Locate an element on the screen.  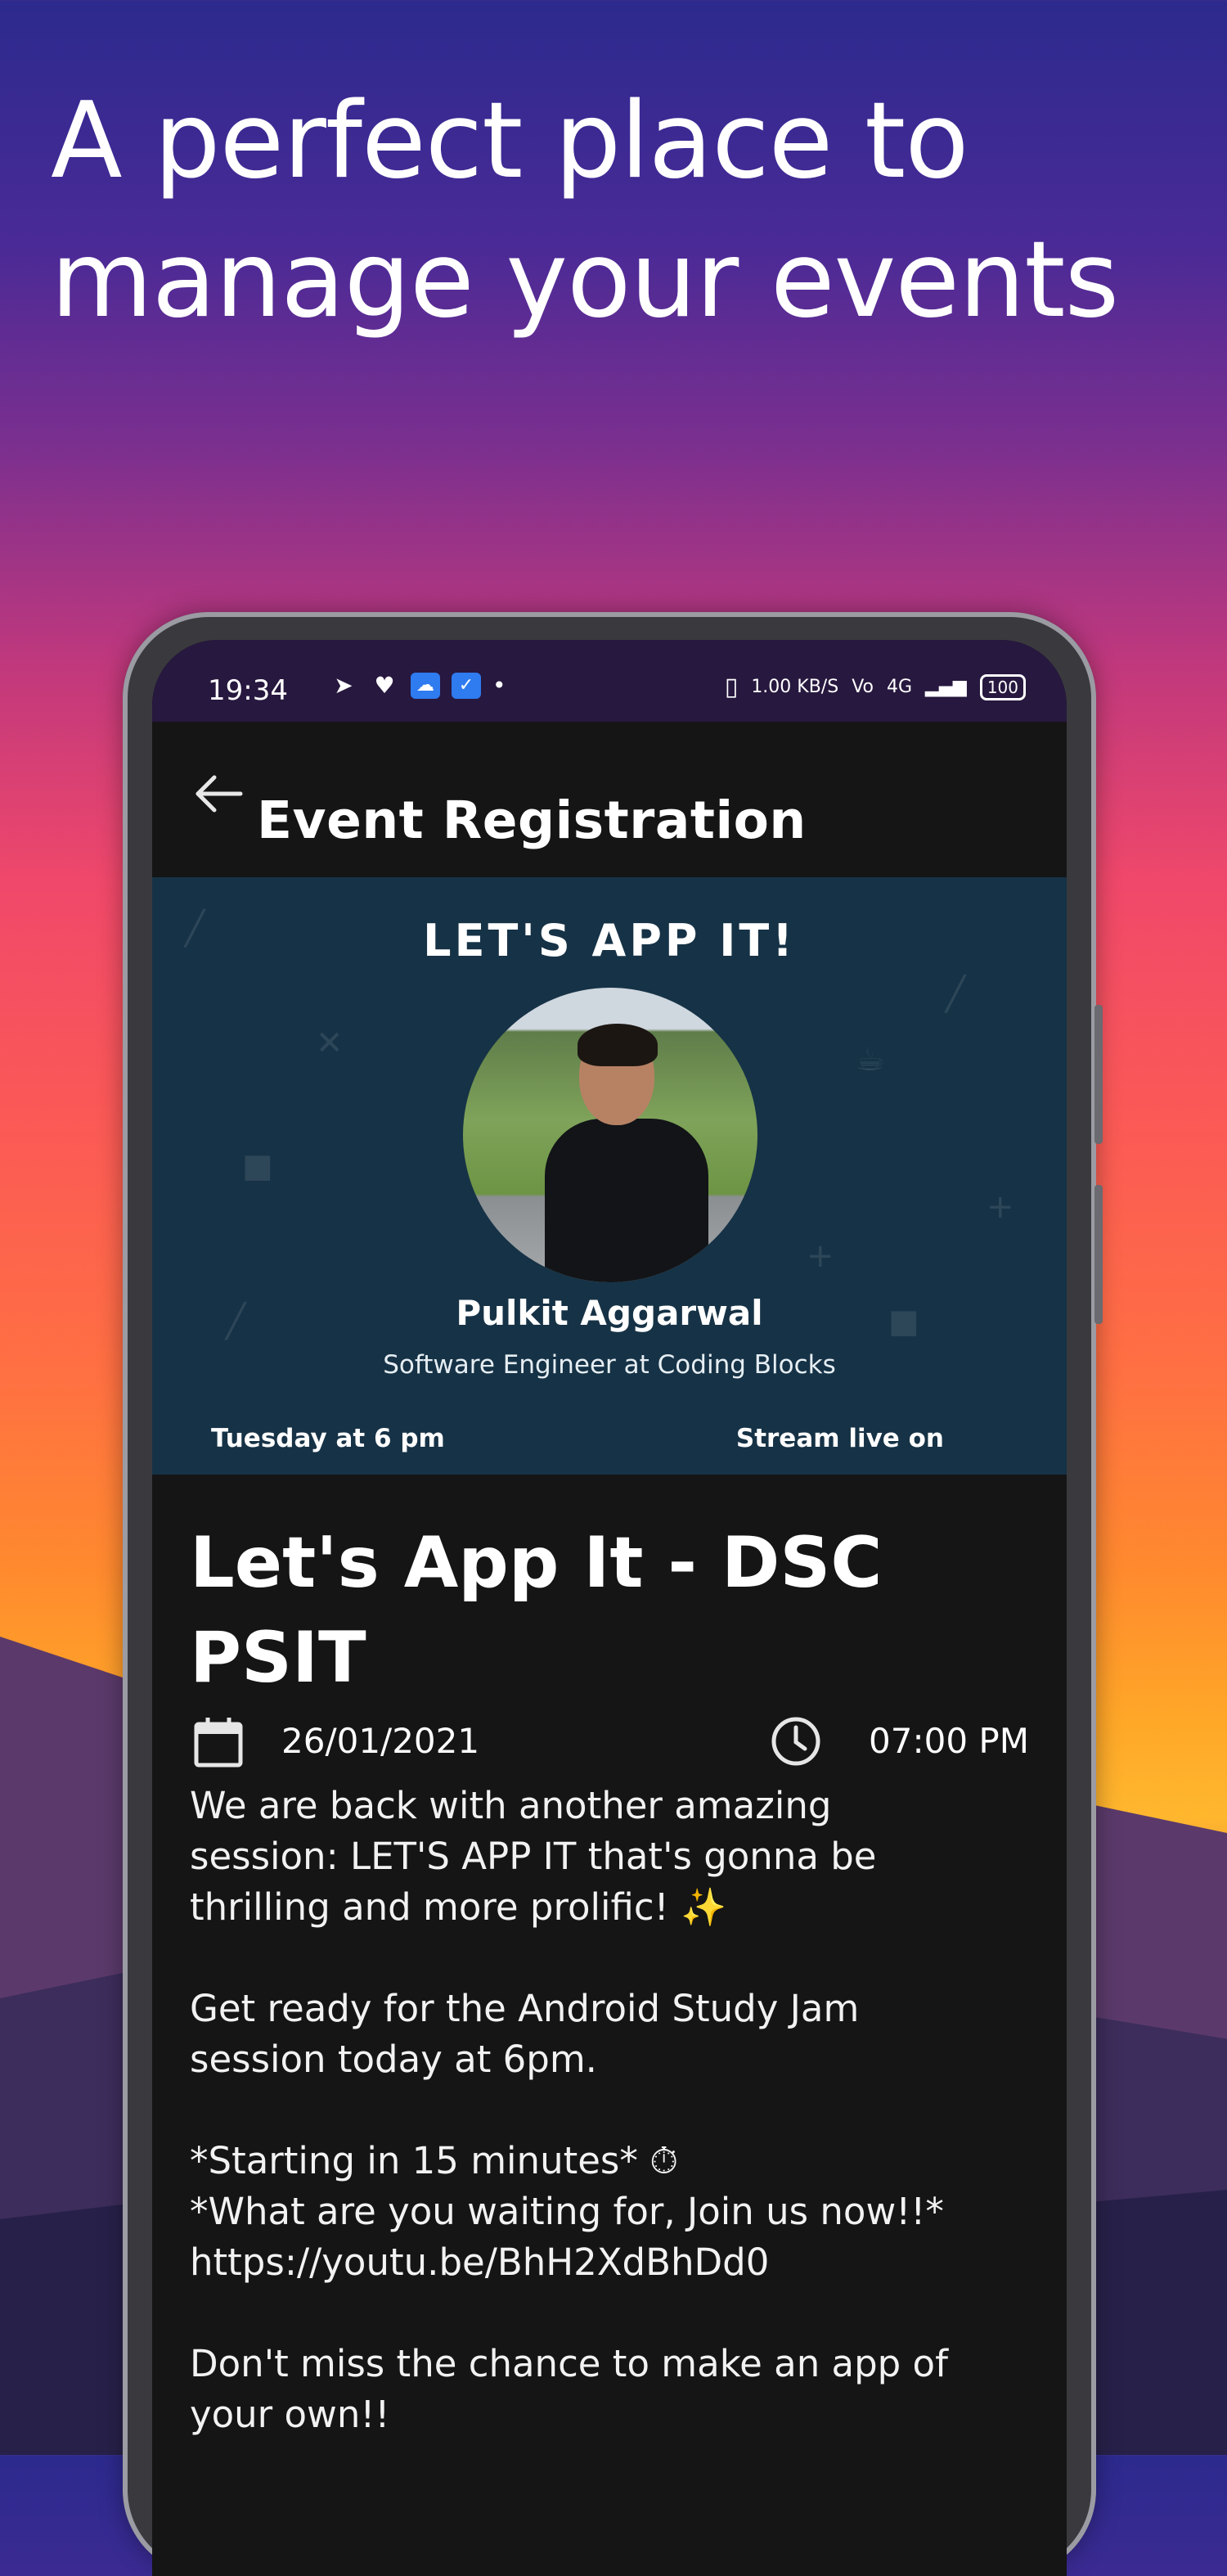
calendar-icon is located at coordinates (219, 1743).